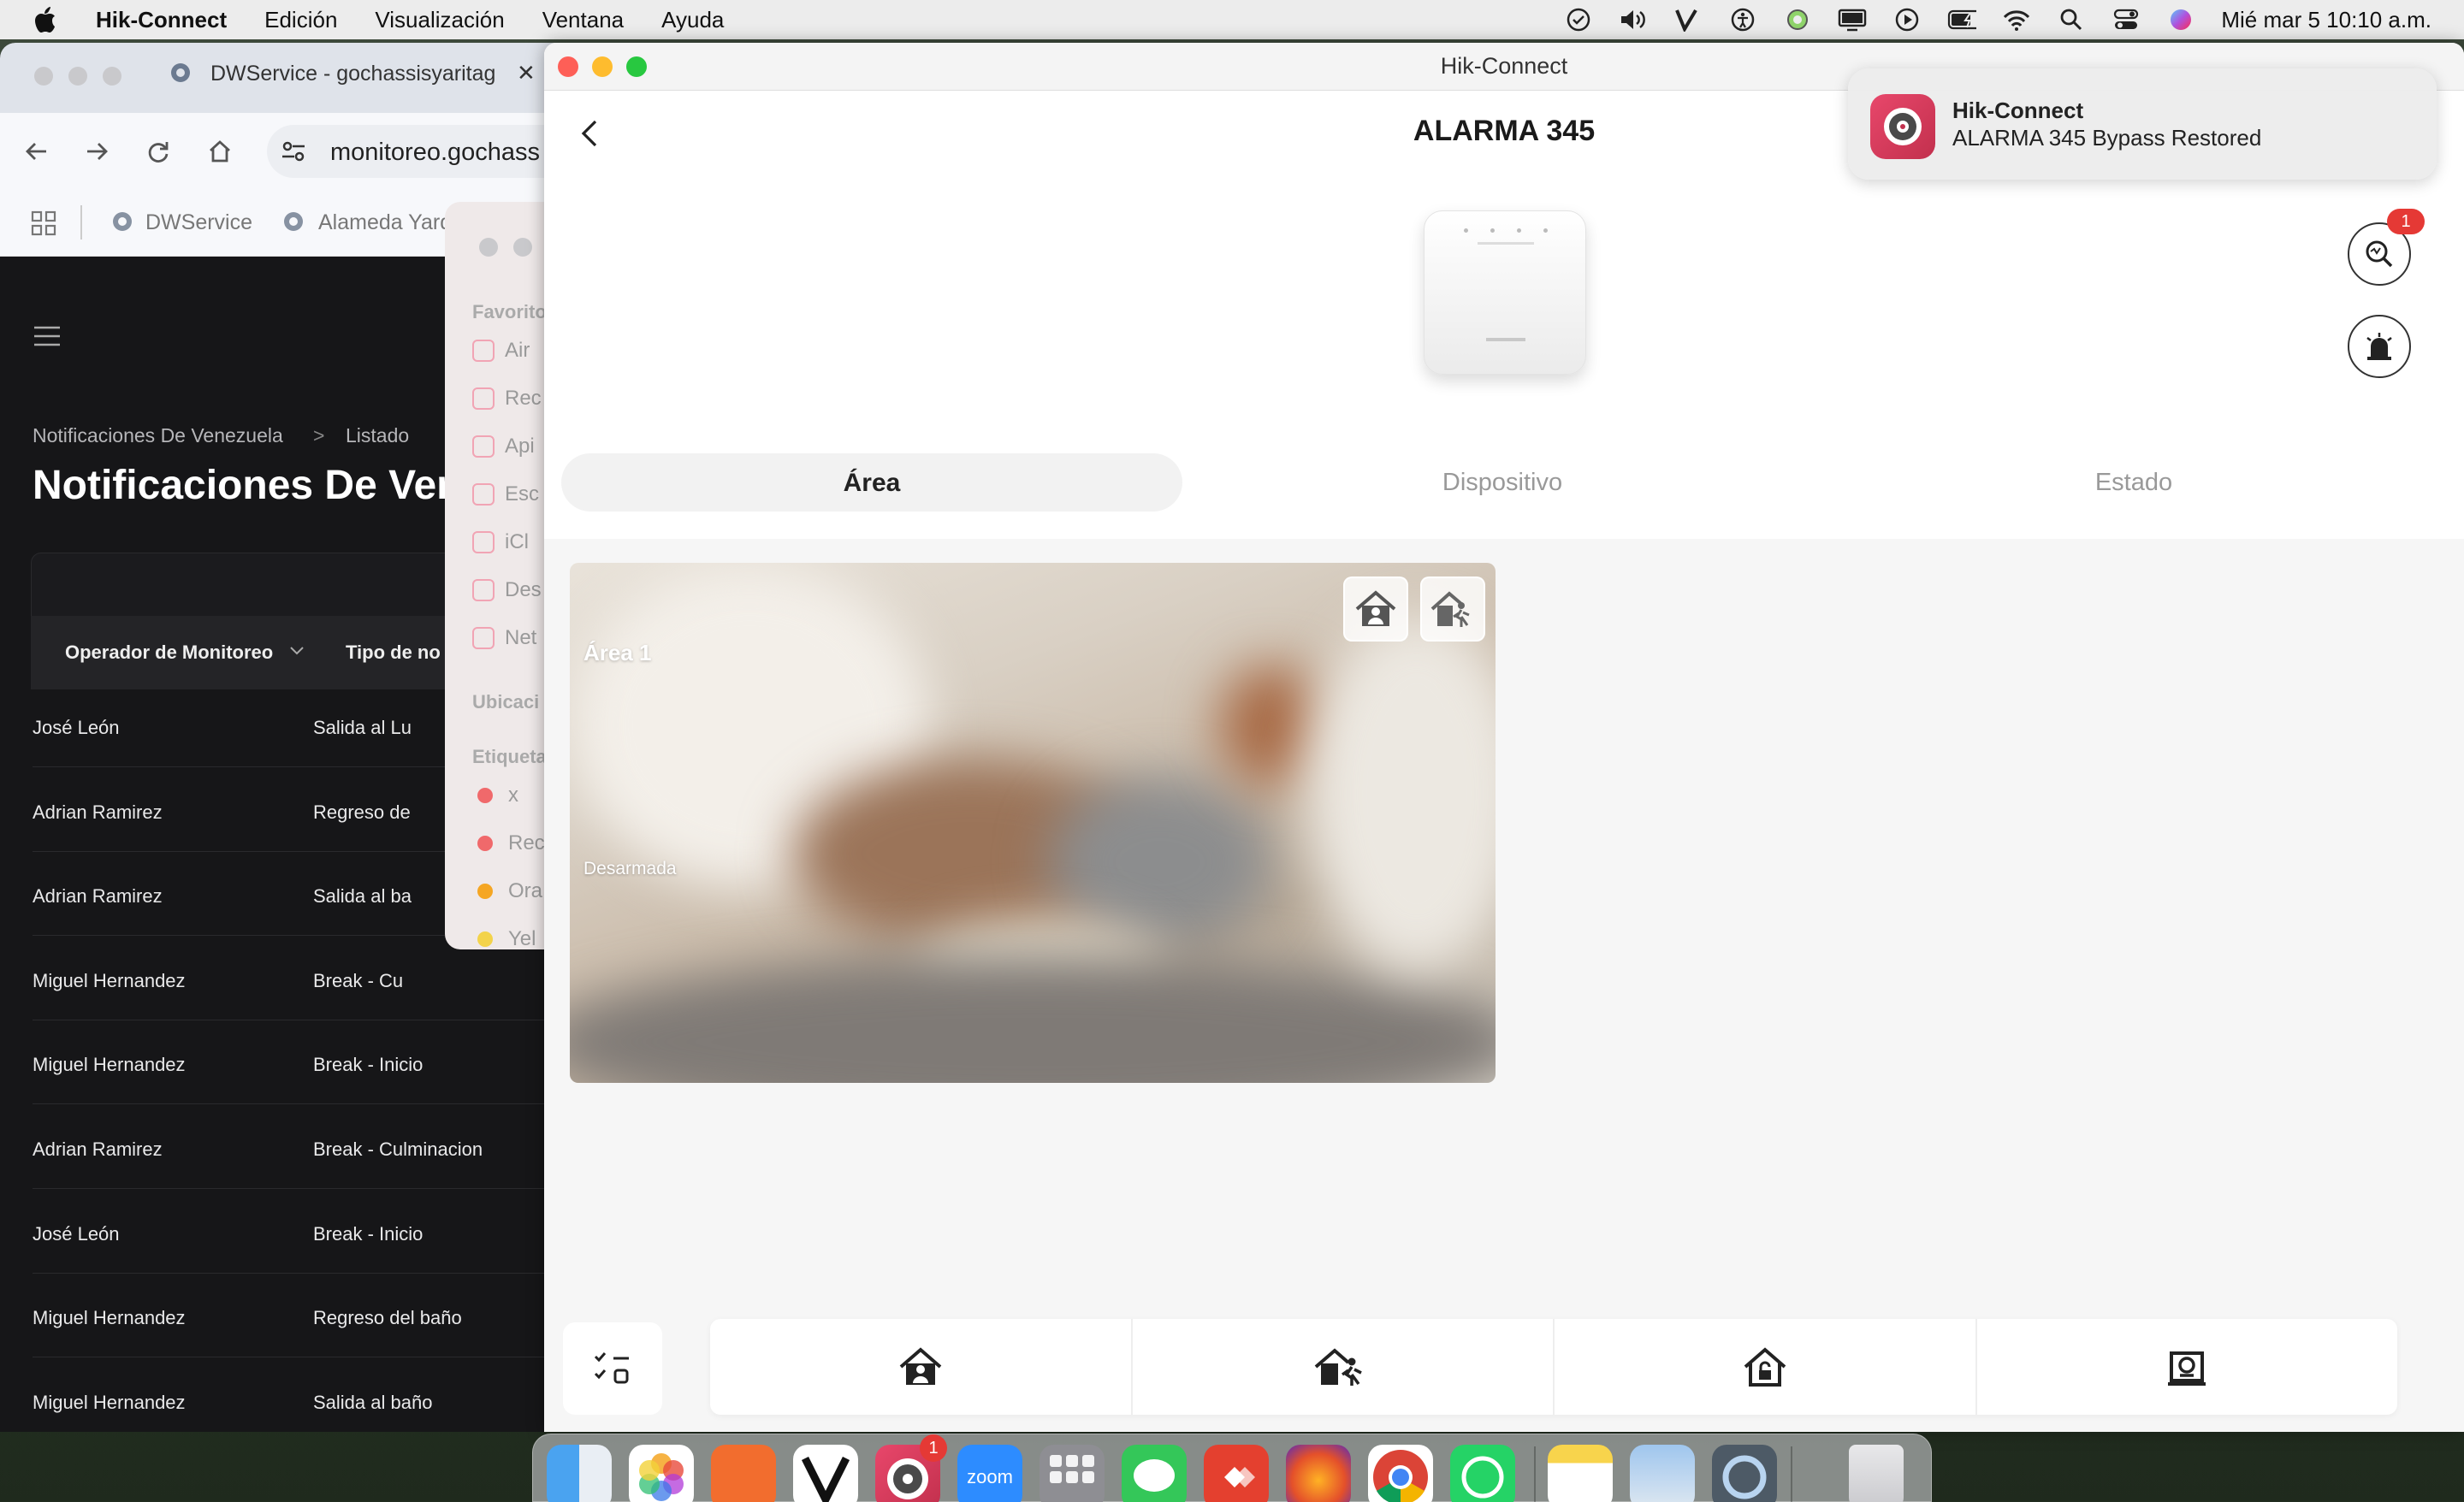 The height and width of the screenshot is (1502, 2464). What do you see at coordinates (43, 76) in the screenshot?
I see `close-window-dot` at bounding box center [43, 76].